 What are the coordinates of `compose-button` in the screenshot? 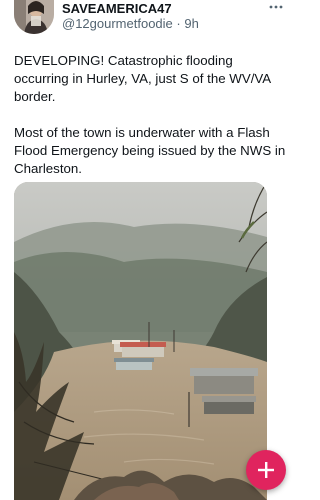 It's located at (266, 470).